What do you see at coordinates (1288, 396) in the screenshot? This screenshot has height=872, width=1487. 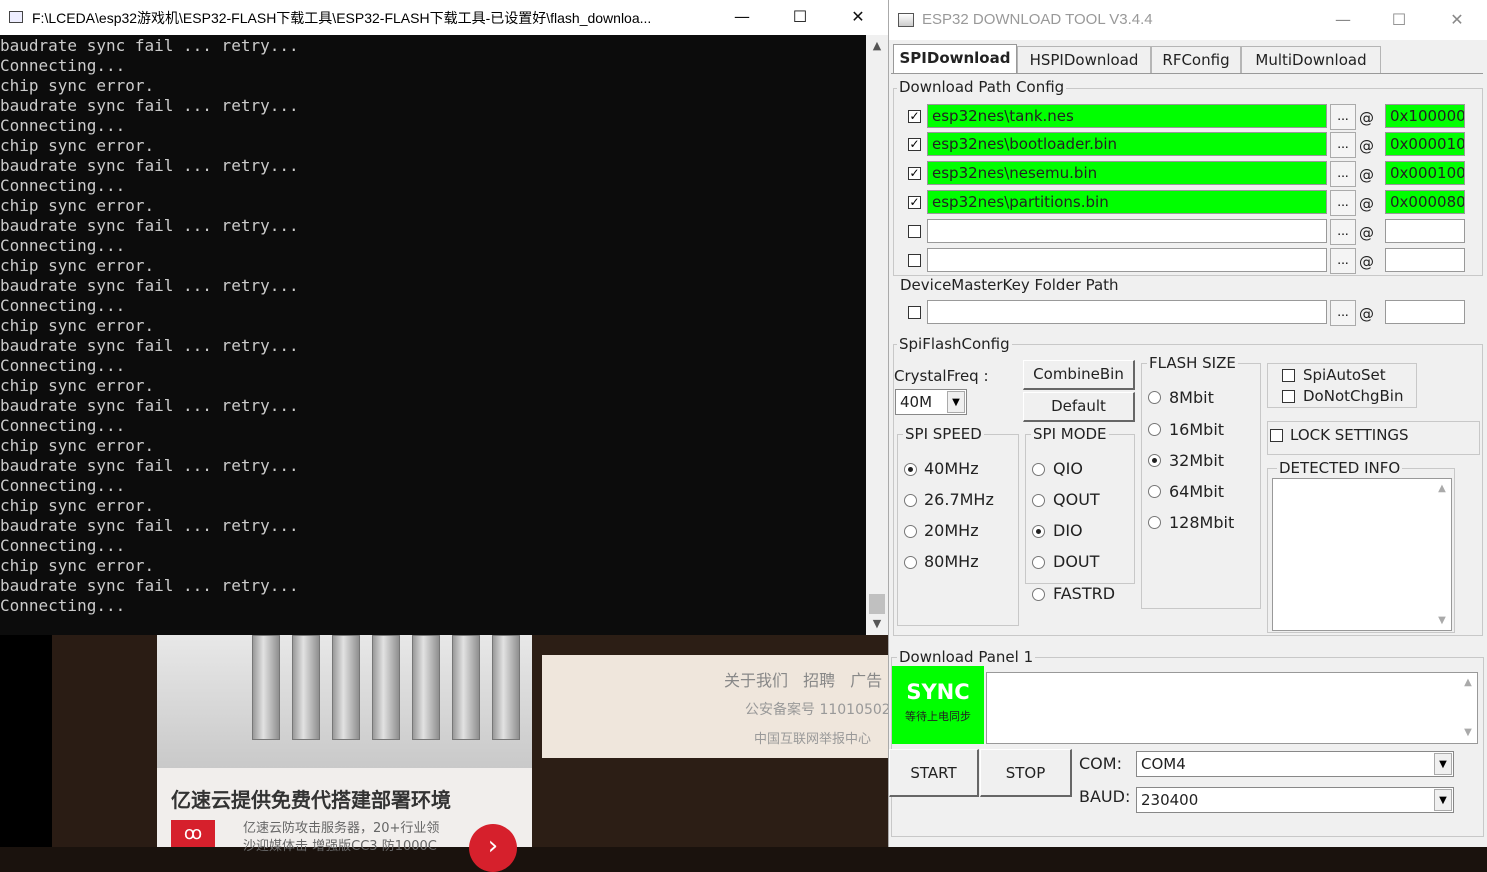 I see `do-not-chg-bin-checkbox` at bounding box center [1288, 396].